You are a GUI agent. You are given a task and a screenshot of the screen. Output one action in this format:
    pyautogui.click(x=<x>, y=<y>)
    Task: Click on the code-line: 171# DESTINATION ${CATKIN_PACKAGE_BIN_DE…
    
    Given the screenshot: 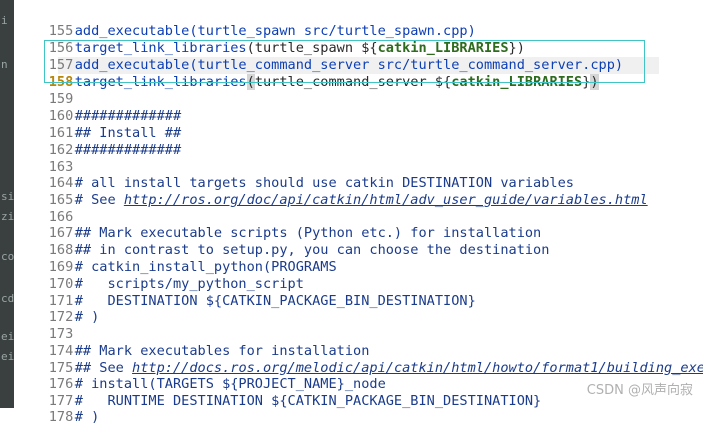 What is the action you would take?
    pyautogui.click(x=358, y=292)
    